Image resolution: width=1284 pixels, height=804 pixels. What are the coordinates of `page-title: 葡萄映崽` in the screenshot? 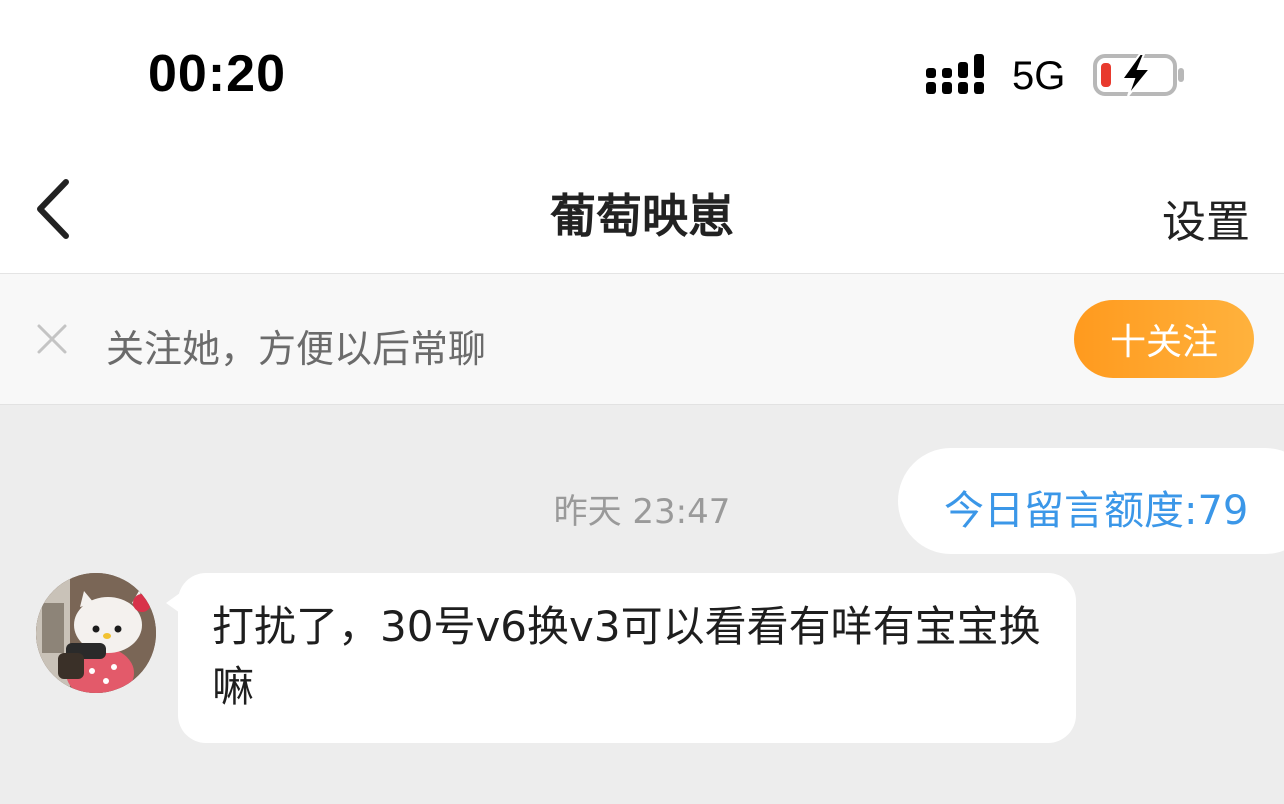 It's located at (642, 216).